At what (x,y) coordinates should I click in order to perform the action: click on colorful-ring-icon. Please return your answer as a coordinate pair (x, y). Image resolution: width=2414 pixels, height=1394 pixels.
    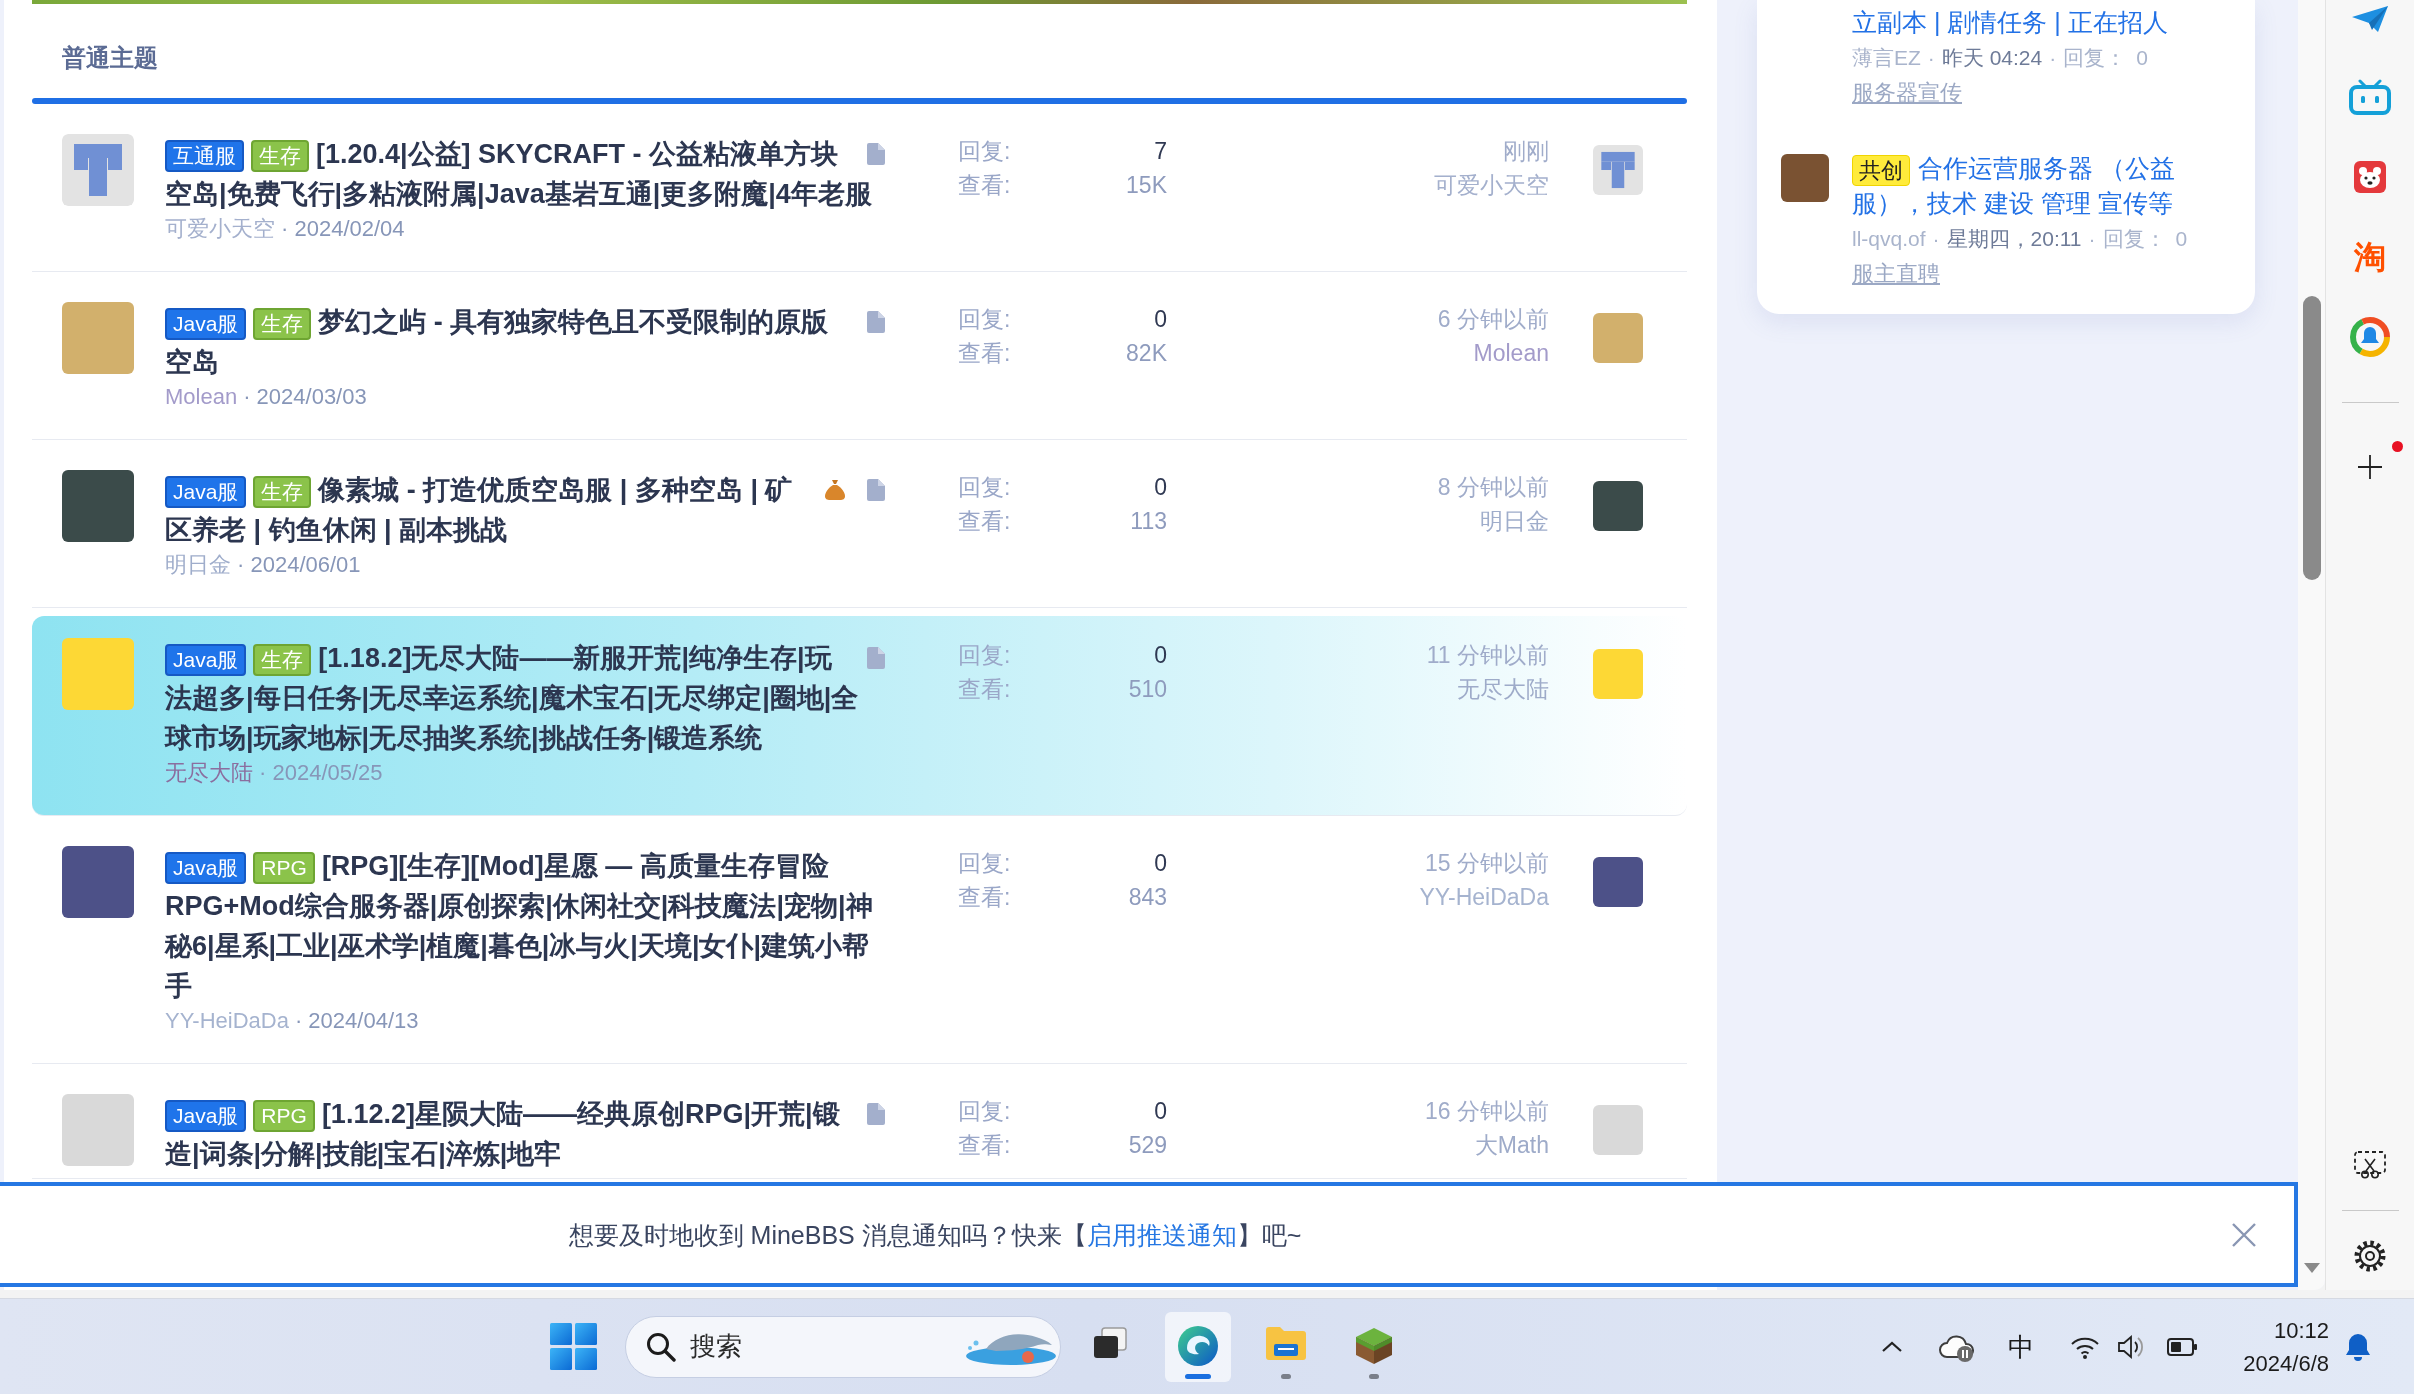
    Looking at the image, I should click on (2370, 337).